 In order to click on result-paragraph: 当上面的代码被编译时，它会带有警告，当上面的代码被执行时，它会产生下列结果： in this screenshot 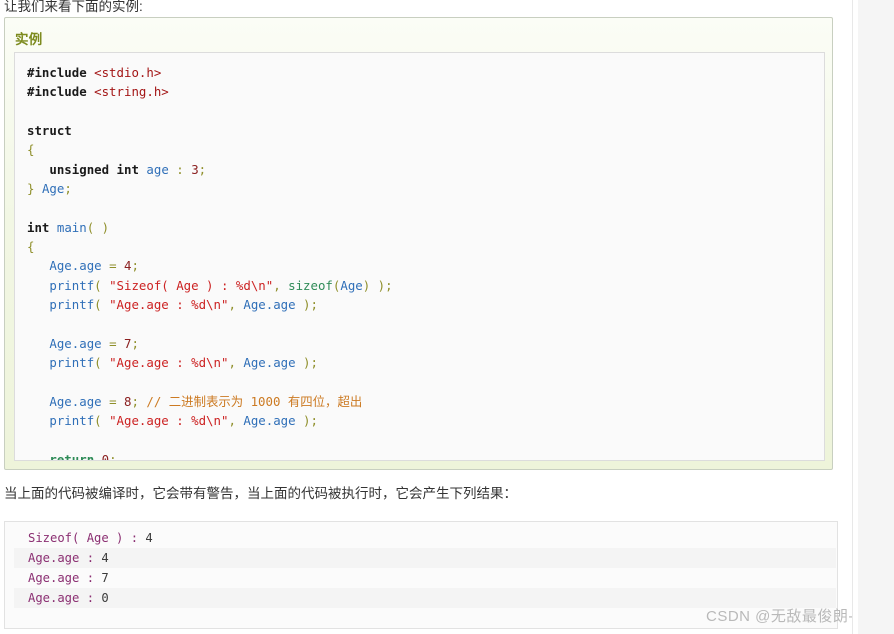, I will do `click(260, 493)`.